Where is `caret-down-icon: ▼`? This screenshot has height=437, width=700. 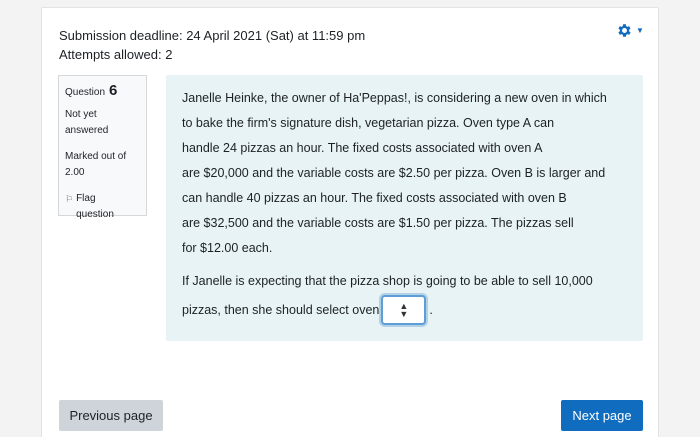
caret-down-icon: ▼ is located at coordinates (640, 30).